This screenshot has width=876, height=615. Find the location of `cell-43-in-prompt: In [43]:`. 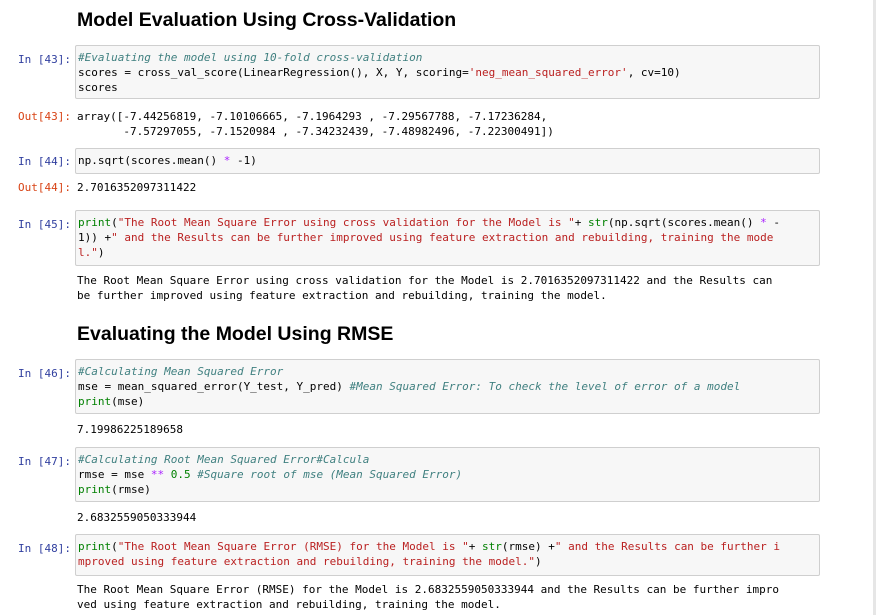

cell-43-in-prompt: In [43]: is located at coordinates (44, 59).